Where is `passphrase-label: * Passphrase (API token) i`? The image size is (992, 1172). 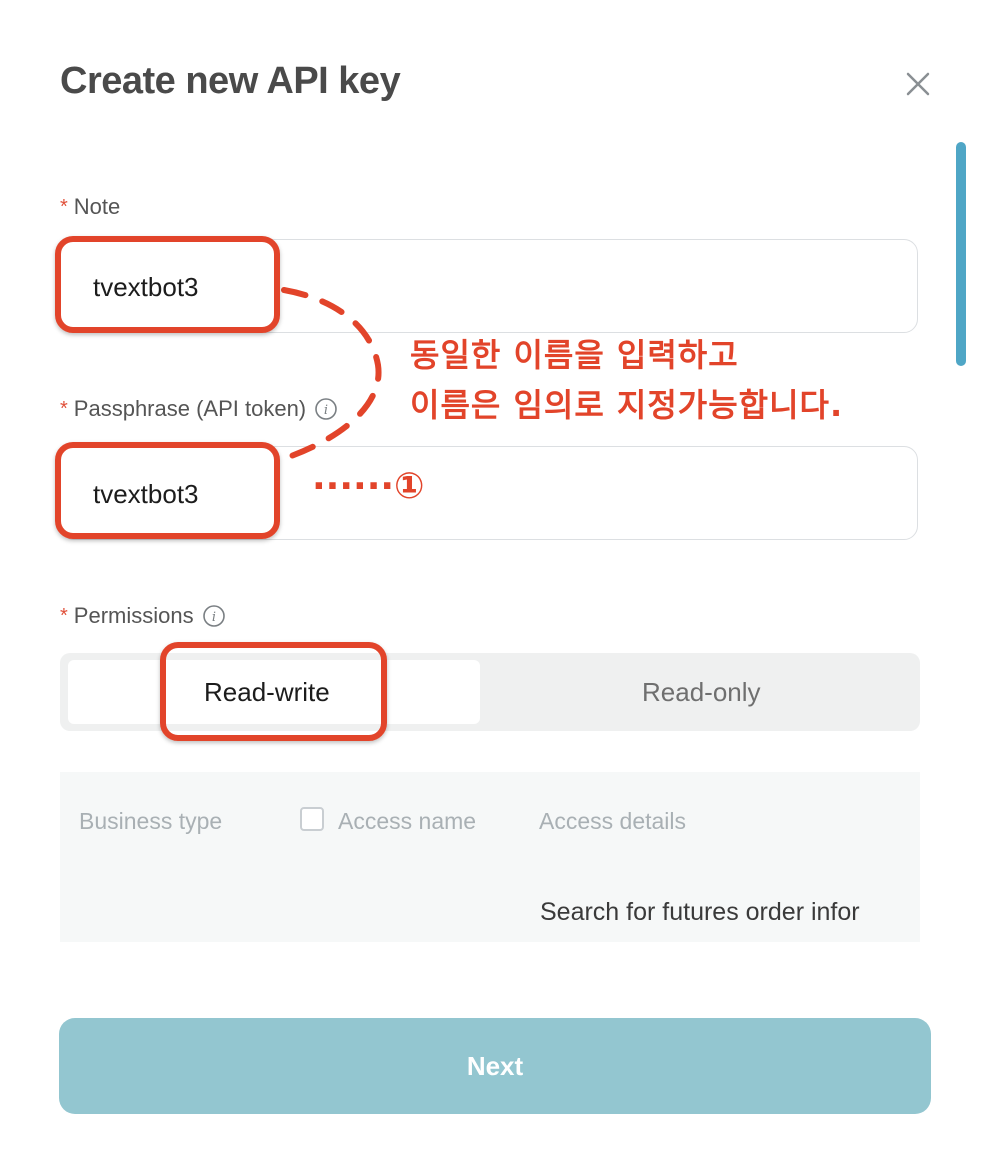 passphrase-label: * Passphrase (API token) i is located at coordinates (199, 409).